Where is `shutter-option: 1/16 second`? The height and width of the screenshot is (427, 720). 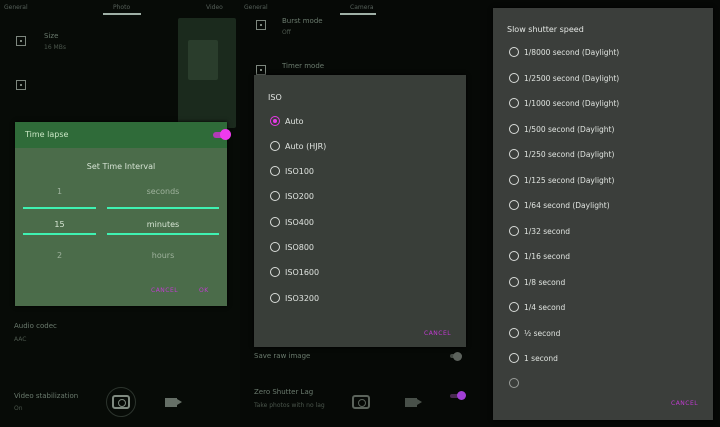 shutter-option: 1/16 second is located at coordinates (539, 256).